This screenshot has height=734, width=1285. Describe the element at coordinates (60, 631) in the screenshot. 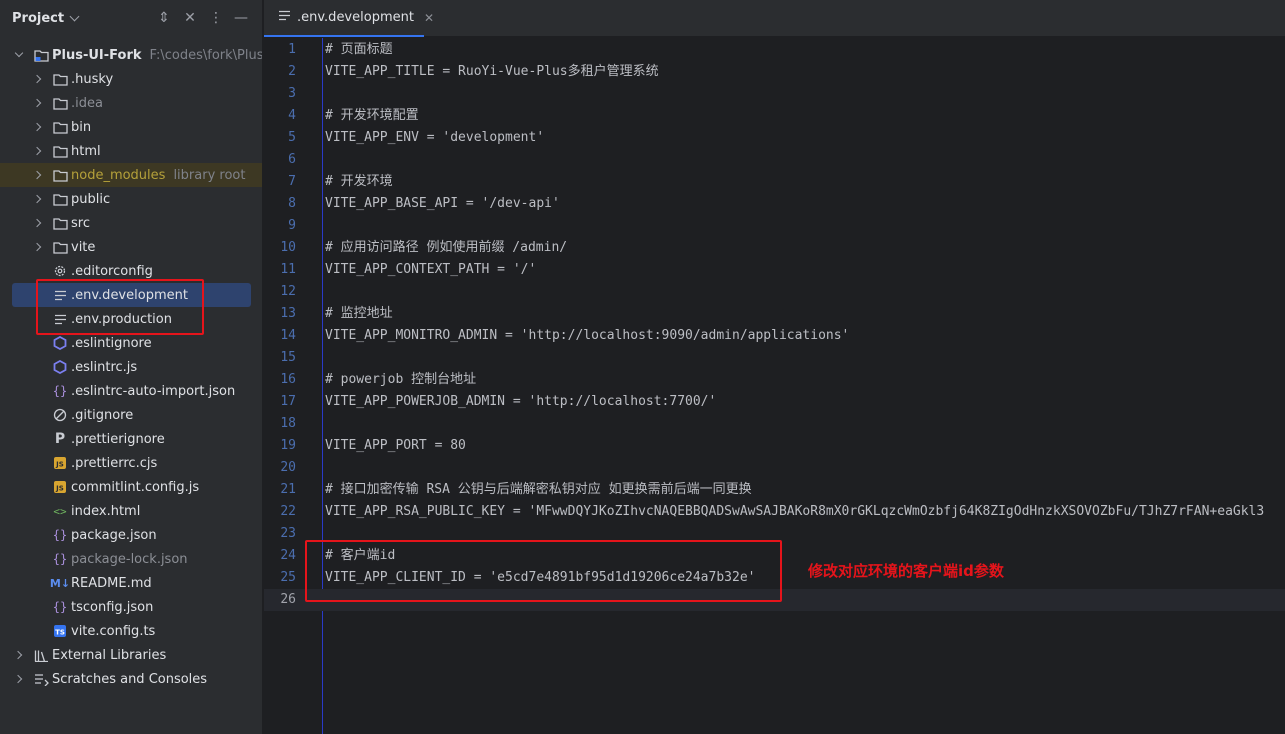

I see `ts-icon: TS` at that location.